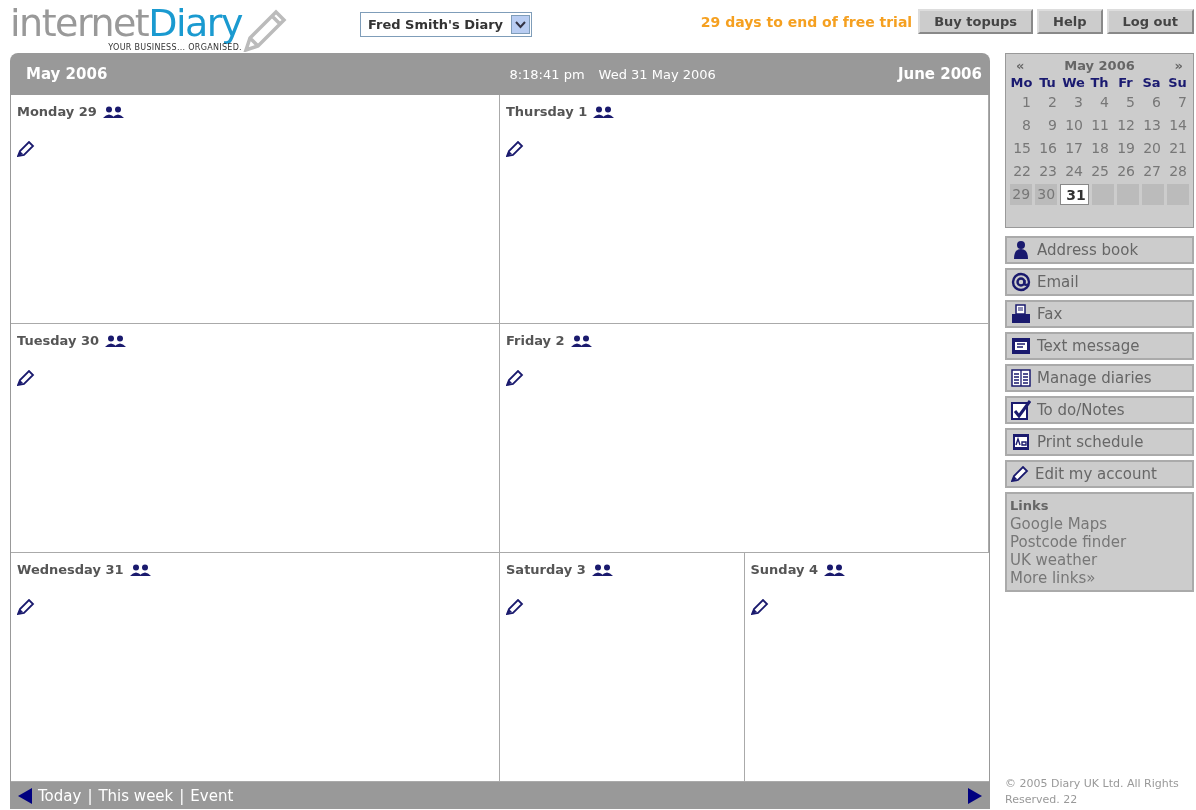 This screenshot has height=810, width=1196. I want to click on logo-wordmark: internetDiary, so click(126, 23).